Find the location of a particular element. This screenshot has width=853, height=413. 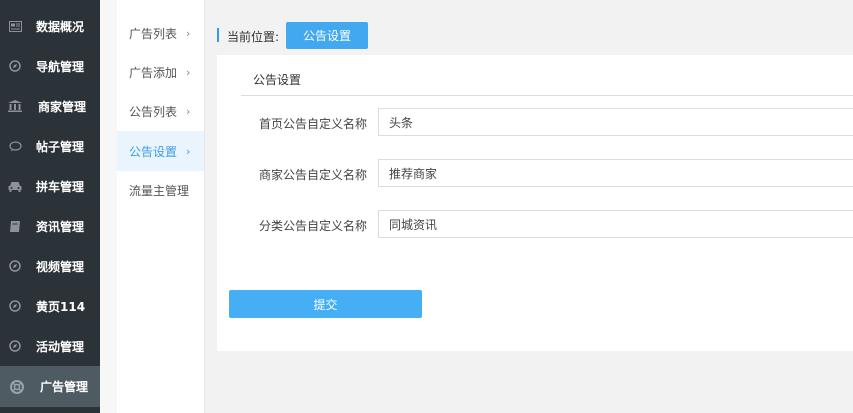

submenu-item-notice-list: 公告列表 › is located at coordinates (160, 111).